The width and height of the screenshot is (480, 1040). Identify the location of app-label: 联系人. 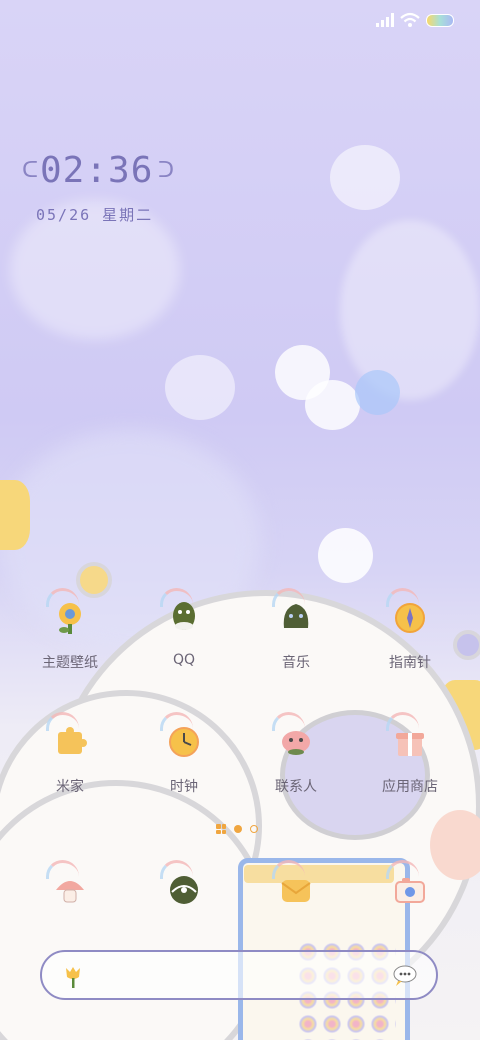
(296, 787).